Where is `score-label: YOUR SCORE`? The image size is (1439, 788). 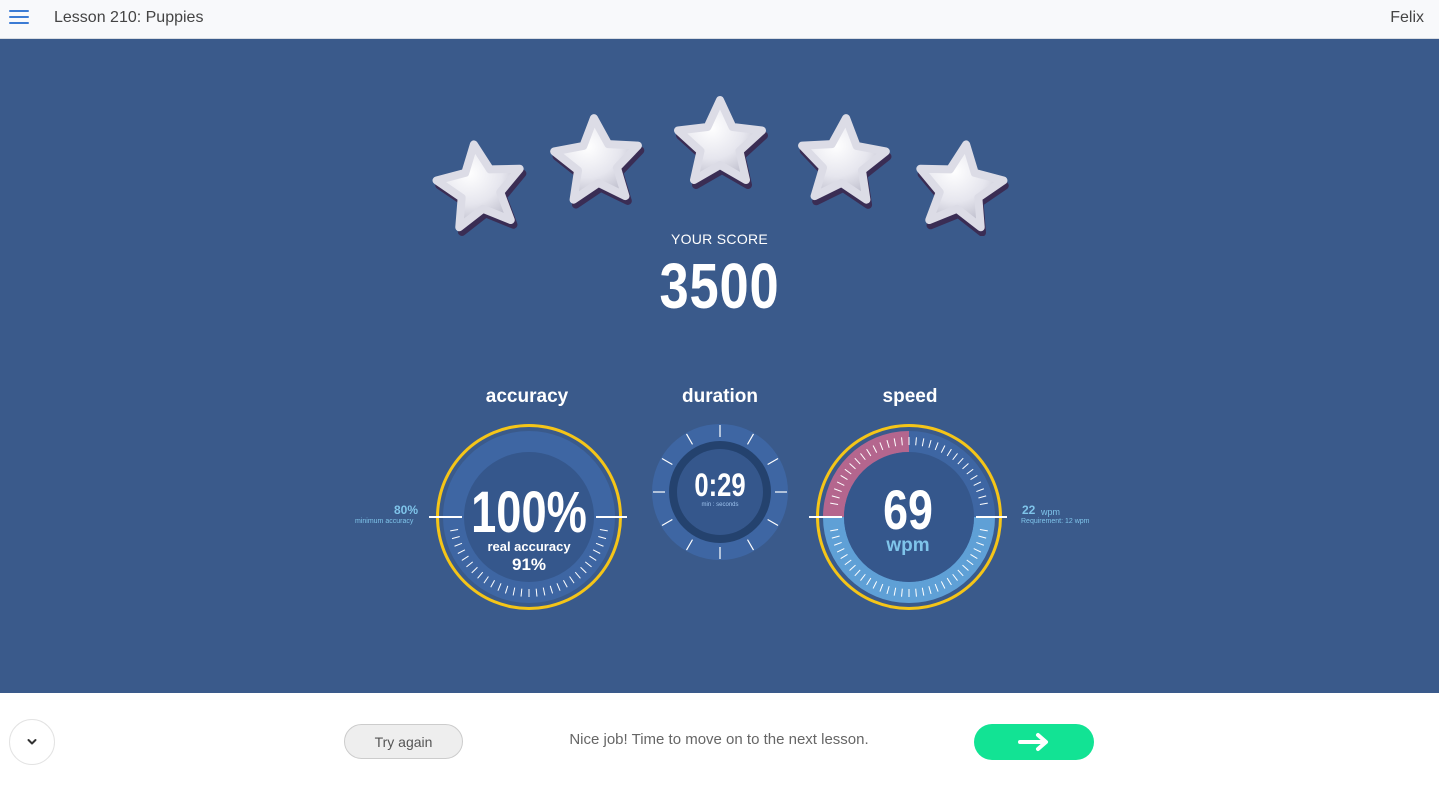
score-label: YOUR SCORE is located at coordinates (719, 239).